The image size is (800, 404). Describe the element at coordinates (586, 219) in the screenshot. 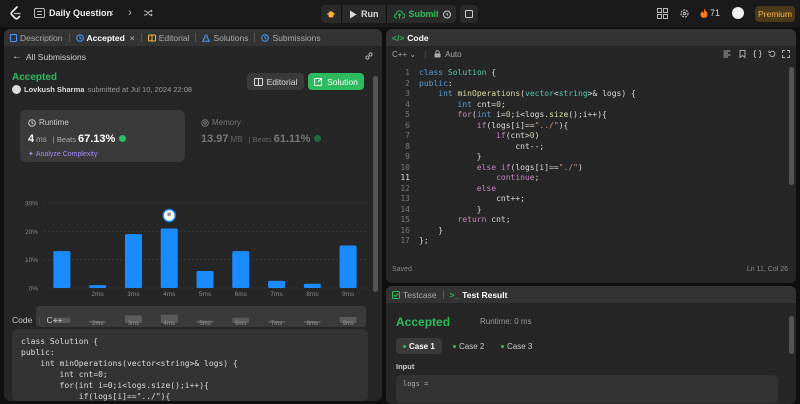

I see `code-line: 15 return cnt;` at that location.